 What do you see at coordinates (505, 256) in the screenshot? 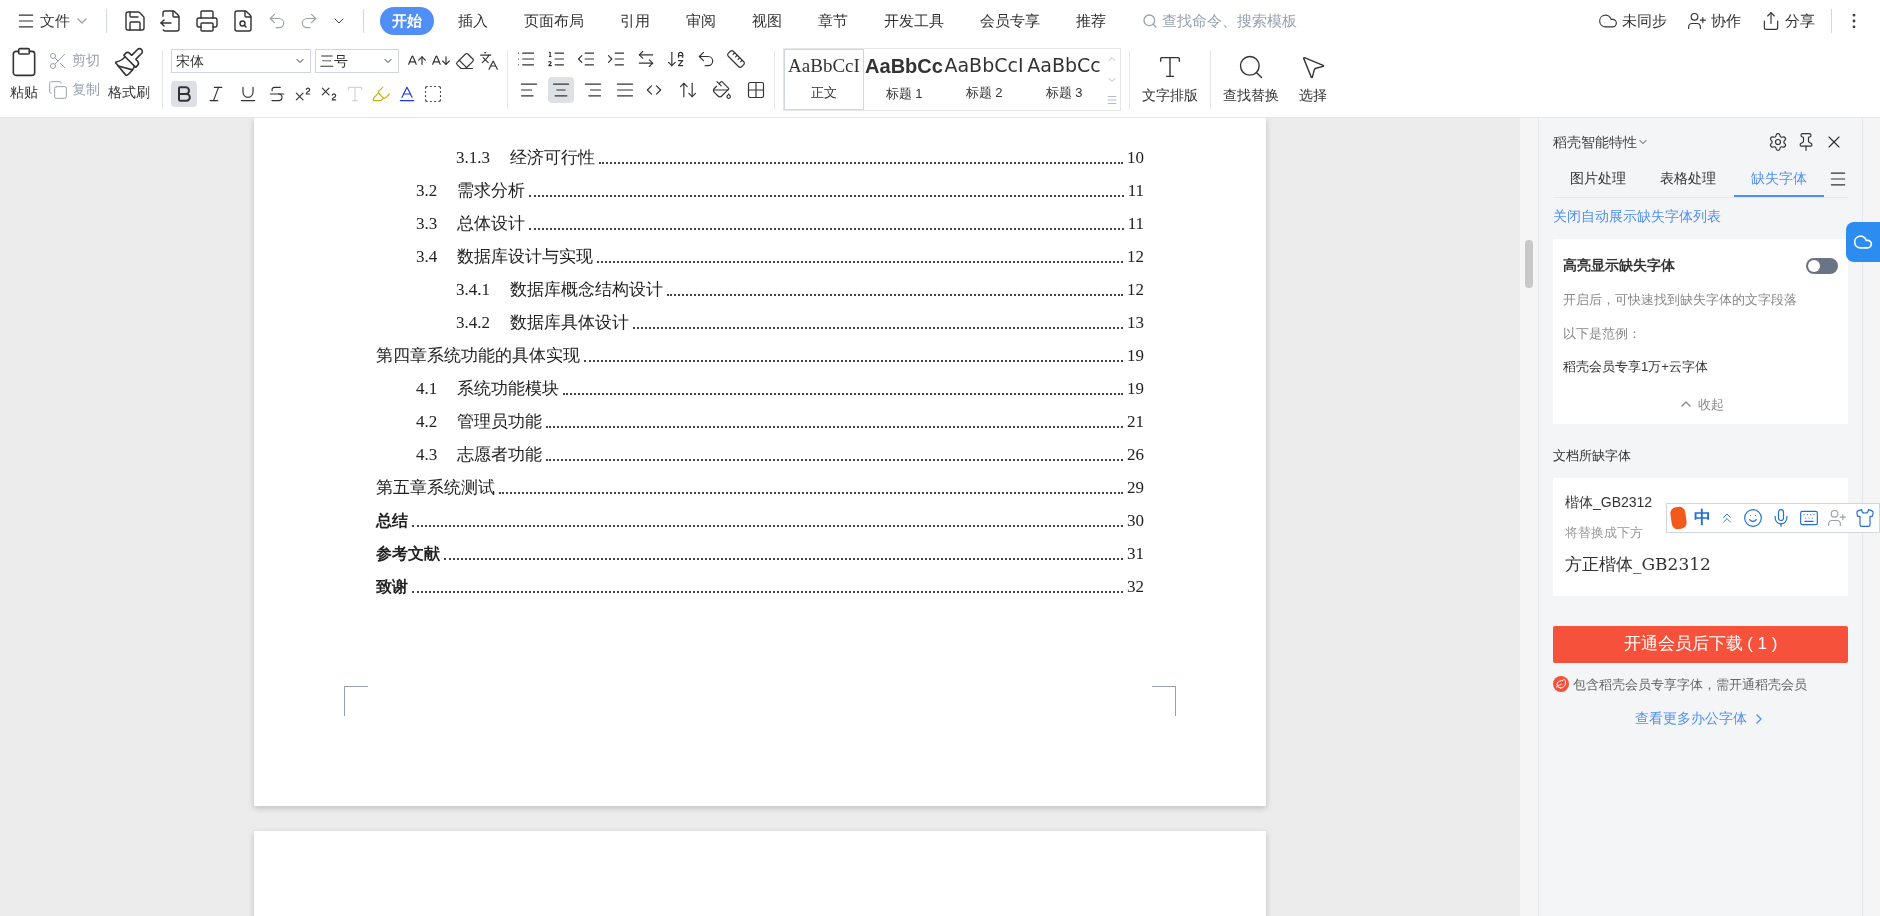
I see `toc-entry: 3.4 数据库设计与实现` at bounding box center [505, 256].